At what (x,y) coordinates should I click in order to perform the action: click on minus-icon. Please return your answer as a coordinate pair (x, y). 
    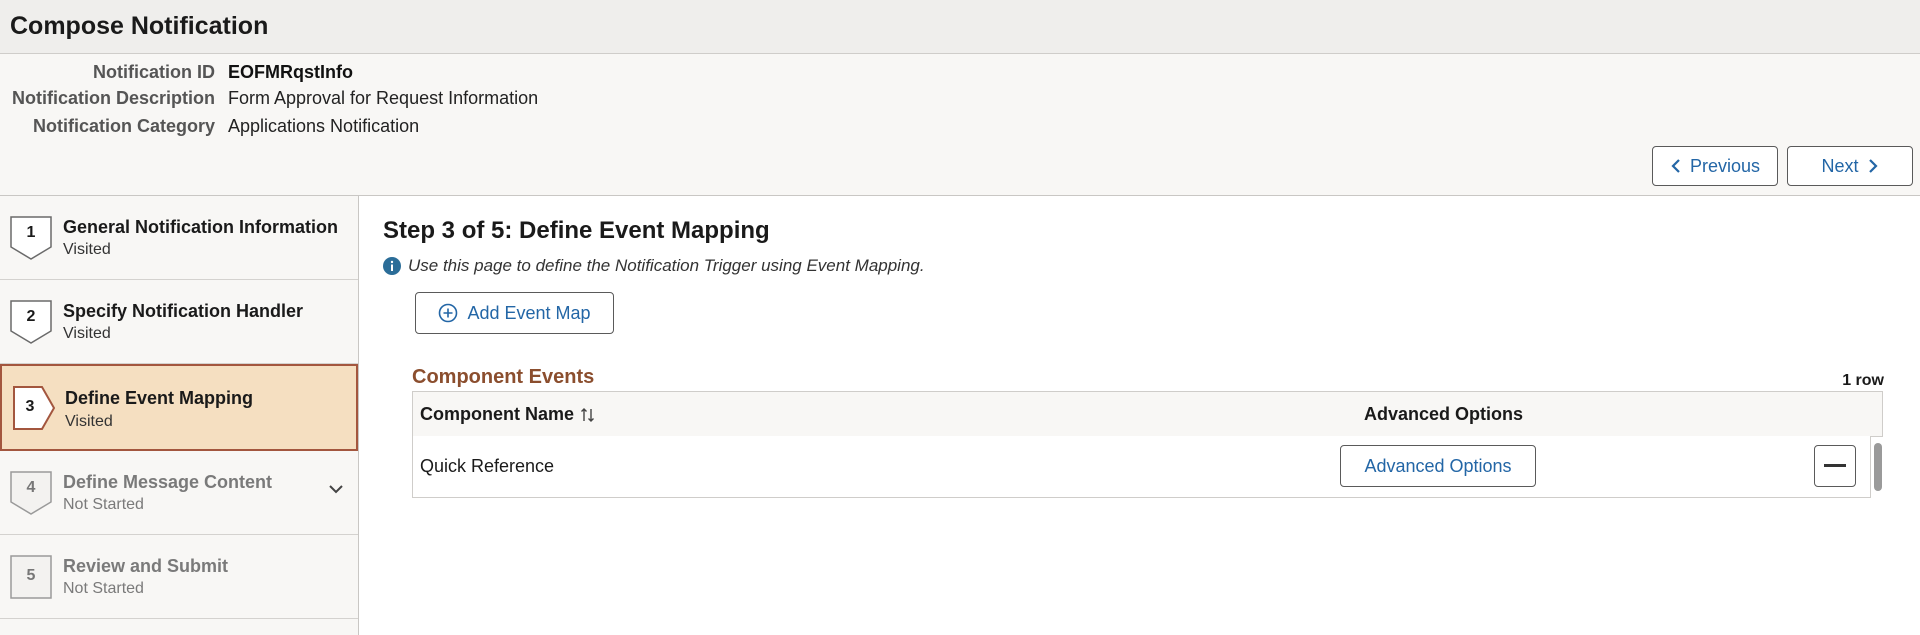
    Looking at the image, I should click on (1835, 465).